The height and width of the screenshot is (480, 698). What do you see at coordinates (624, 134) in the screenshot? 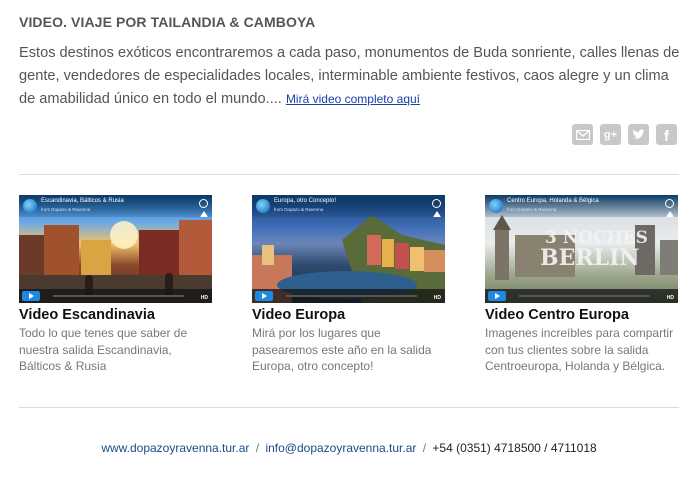
I see `social-share-bar: g+ f` at bounding box center [624, 134].